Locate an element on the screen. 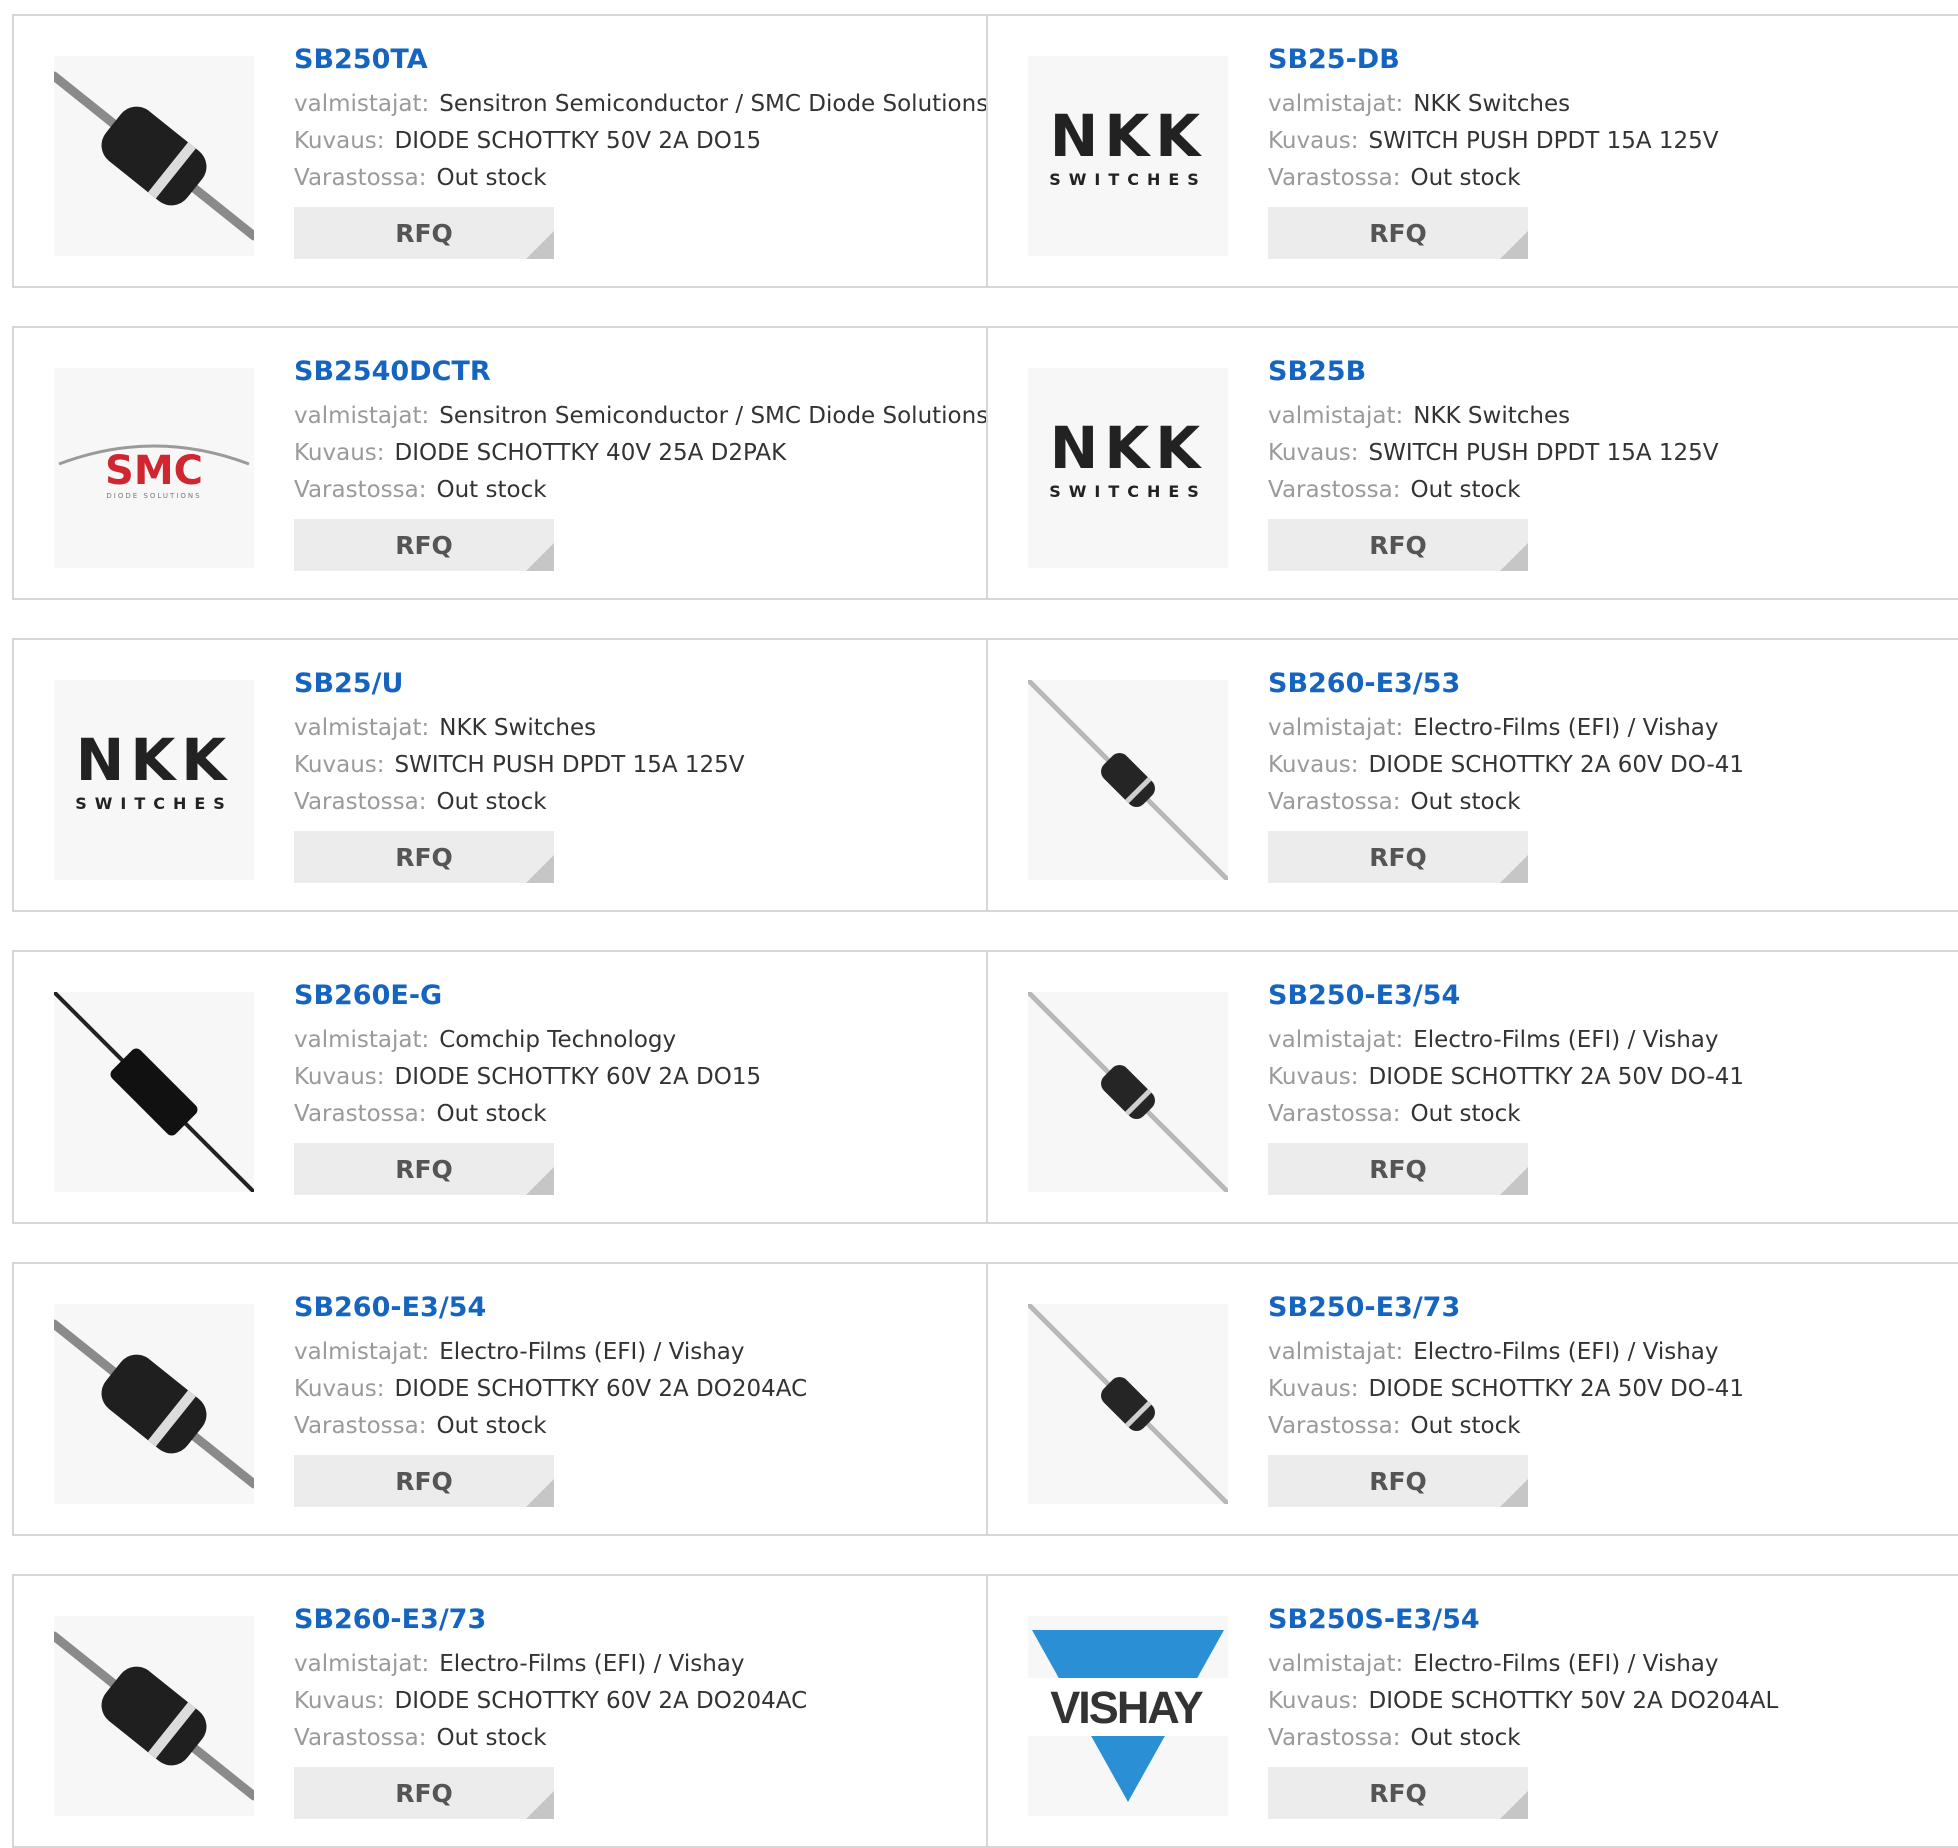  product-image: SMC DIODE SOLUTIONS is located at coordinates (154, 468).